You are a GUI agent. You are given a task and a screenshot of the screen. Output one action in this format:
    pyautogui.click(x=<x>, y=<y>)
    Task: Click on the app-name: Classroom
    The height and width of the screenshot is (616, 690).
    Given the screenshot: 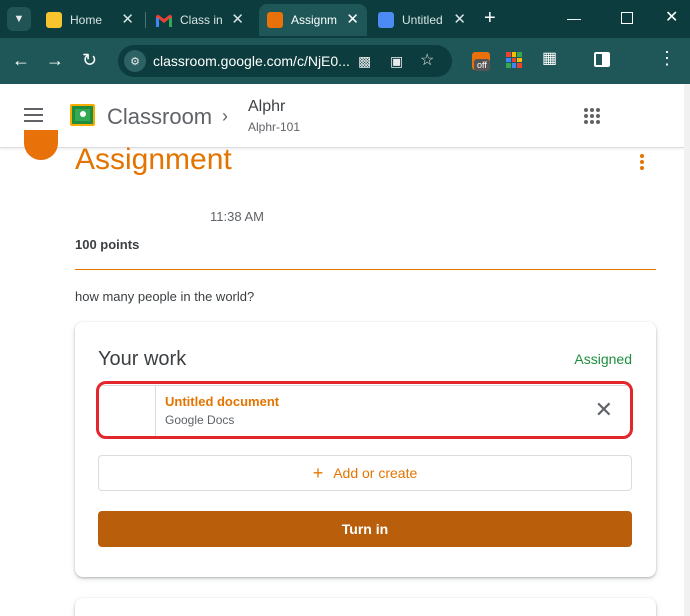 What is the action you would take?
    pyautogui.click(x=159, y=117)
    